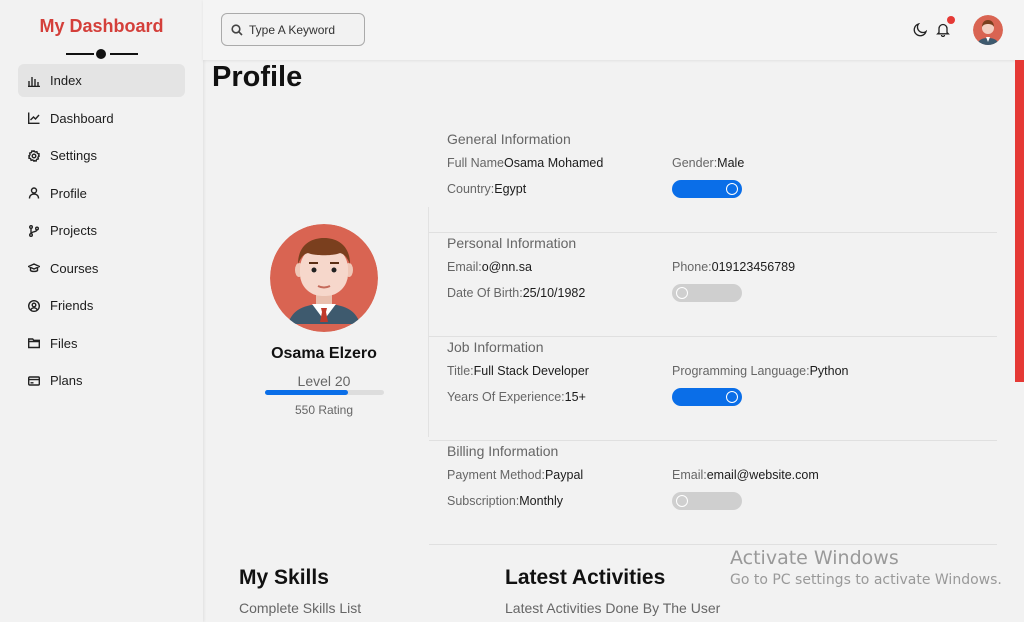  Describe the element at coordinates (101, 193) in the screenshot. I see `sidebar-item-profile: Profile` at that location.